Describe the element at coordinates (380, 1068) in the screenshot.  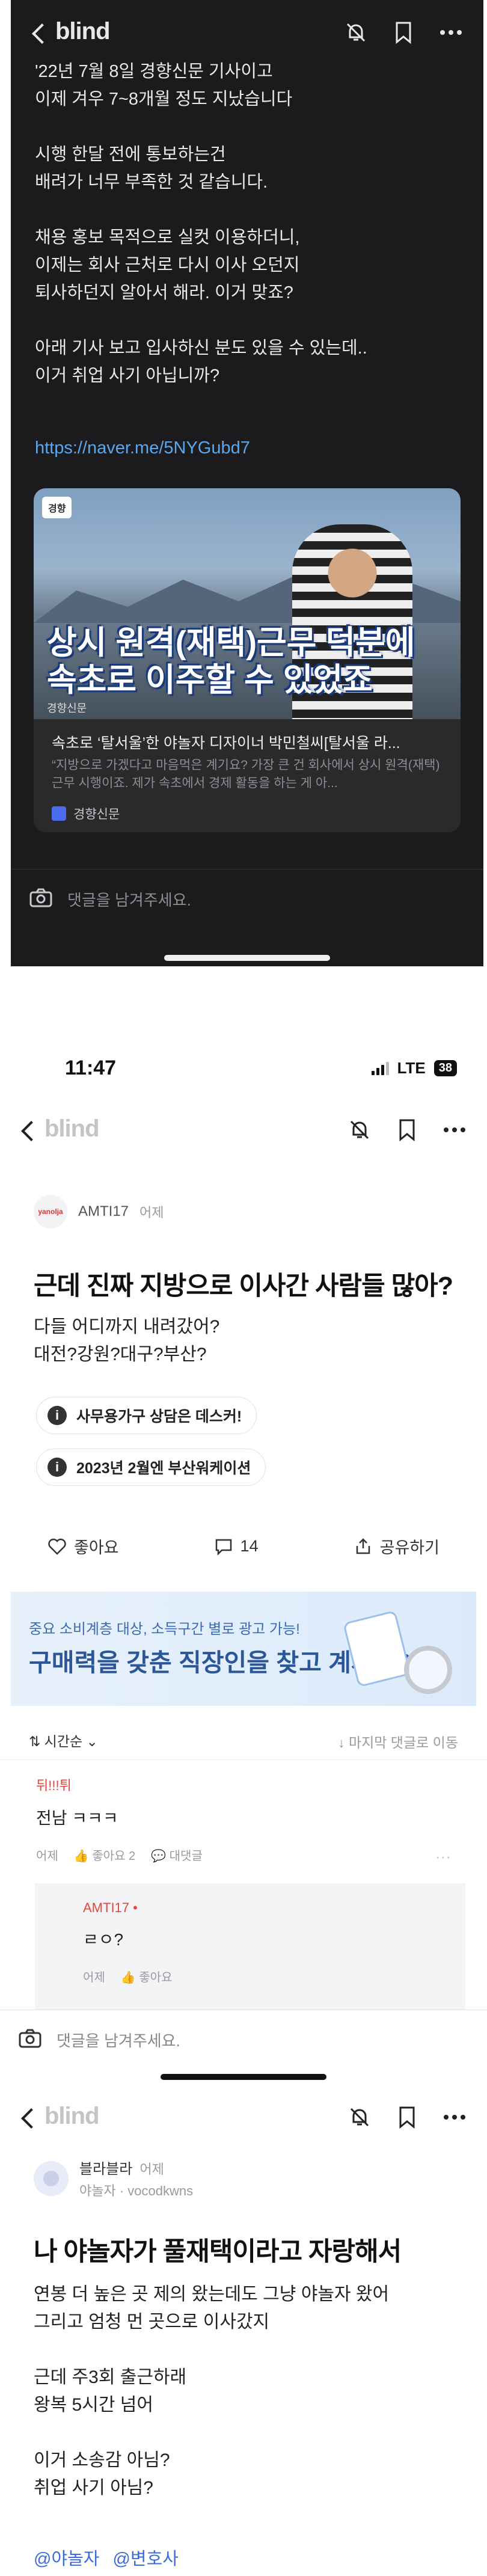
I see `signal-icon` at that location.